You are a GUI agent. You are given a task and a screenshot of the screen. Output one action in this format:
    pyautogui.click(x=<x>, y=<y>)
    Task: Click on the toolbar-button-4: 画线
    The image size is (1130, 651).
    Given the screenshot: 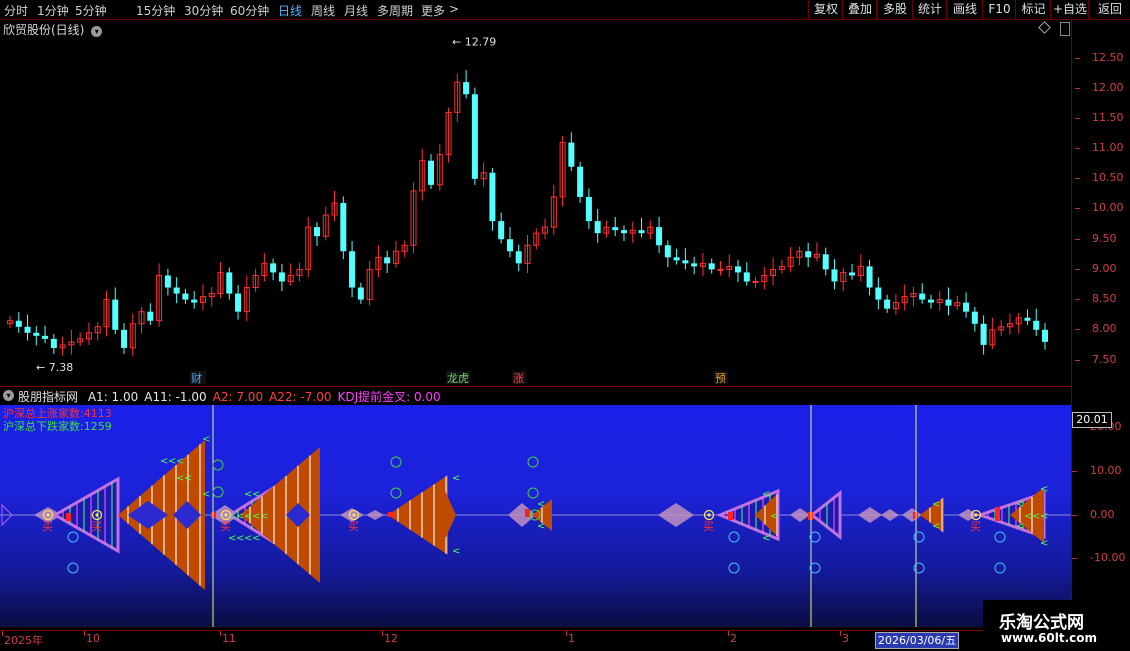 What is the action you would take?
    pyautogui.click(x=964, y=9)
    